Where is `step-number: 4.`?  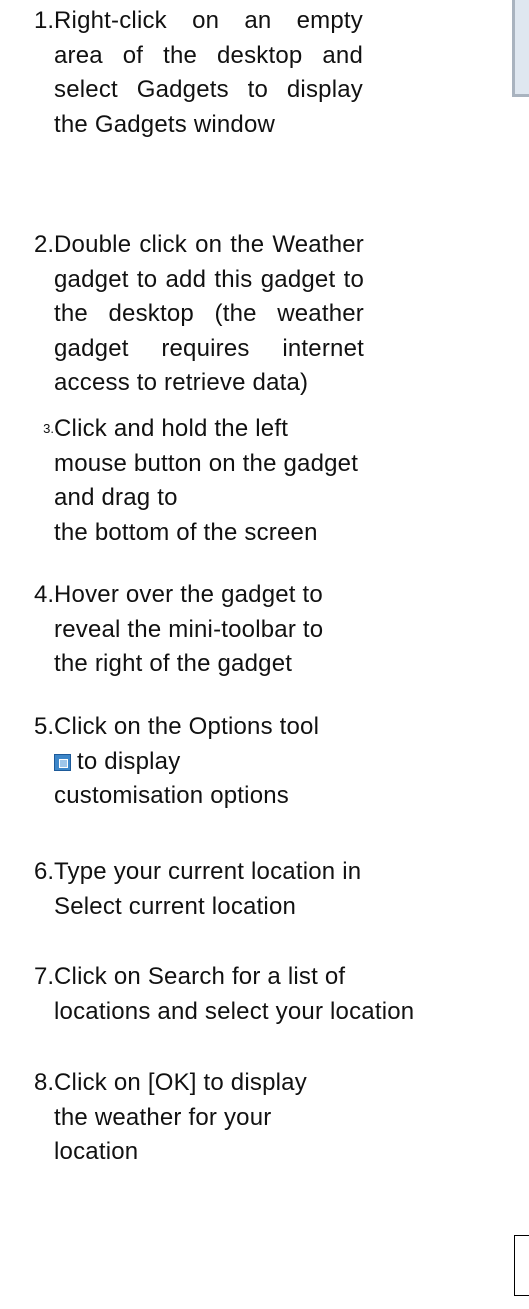 step-number: 4. is located at coordinates (43, 594).